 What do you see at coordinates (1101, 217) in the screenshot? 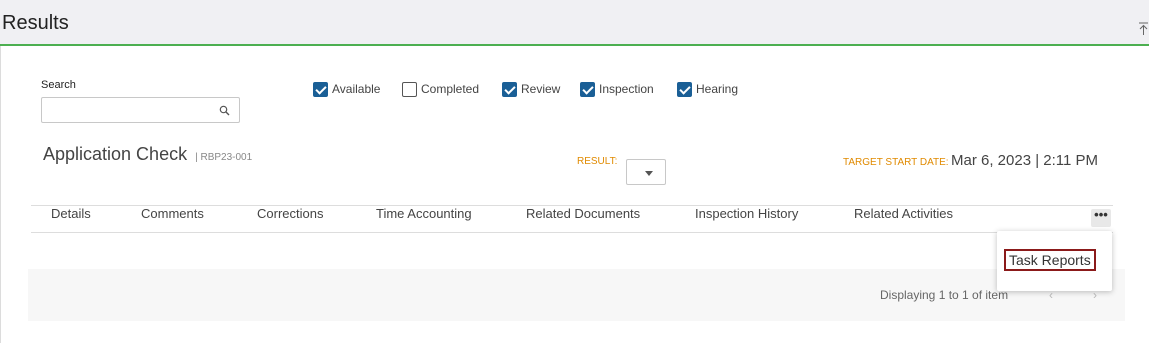
I see `more-options-button: •••` at bounding box center [1101, 217].